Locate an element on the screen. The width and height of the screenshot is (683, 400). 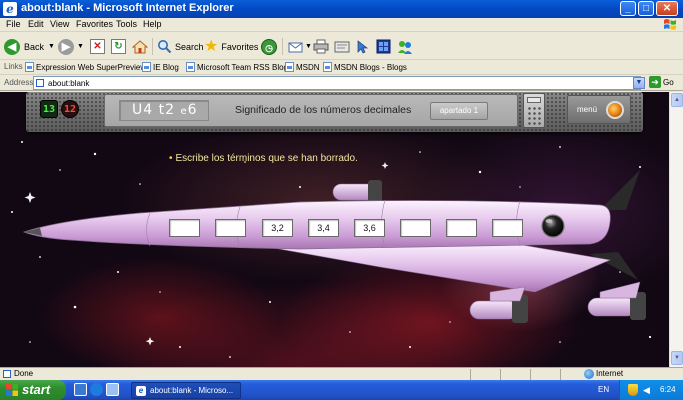
address-dropdown-button: ▼ is located at coordinates (639, 83).